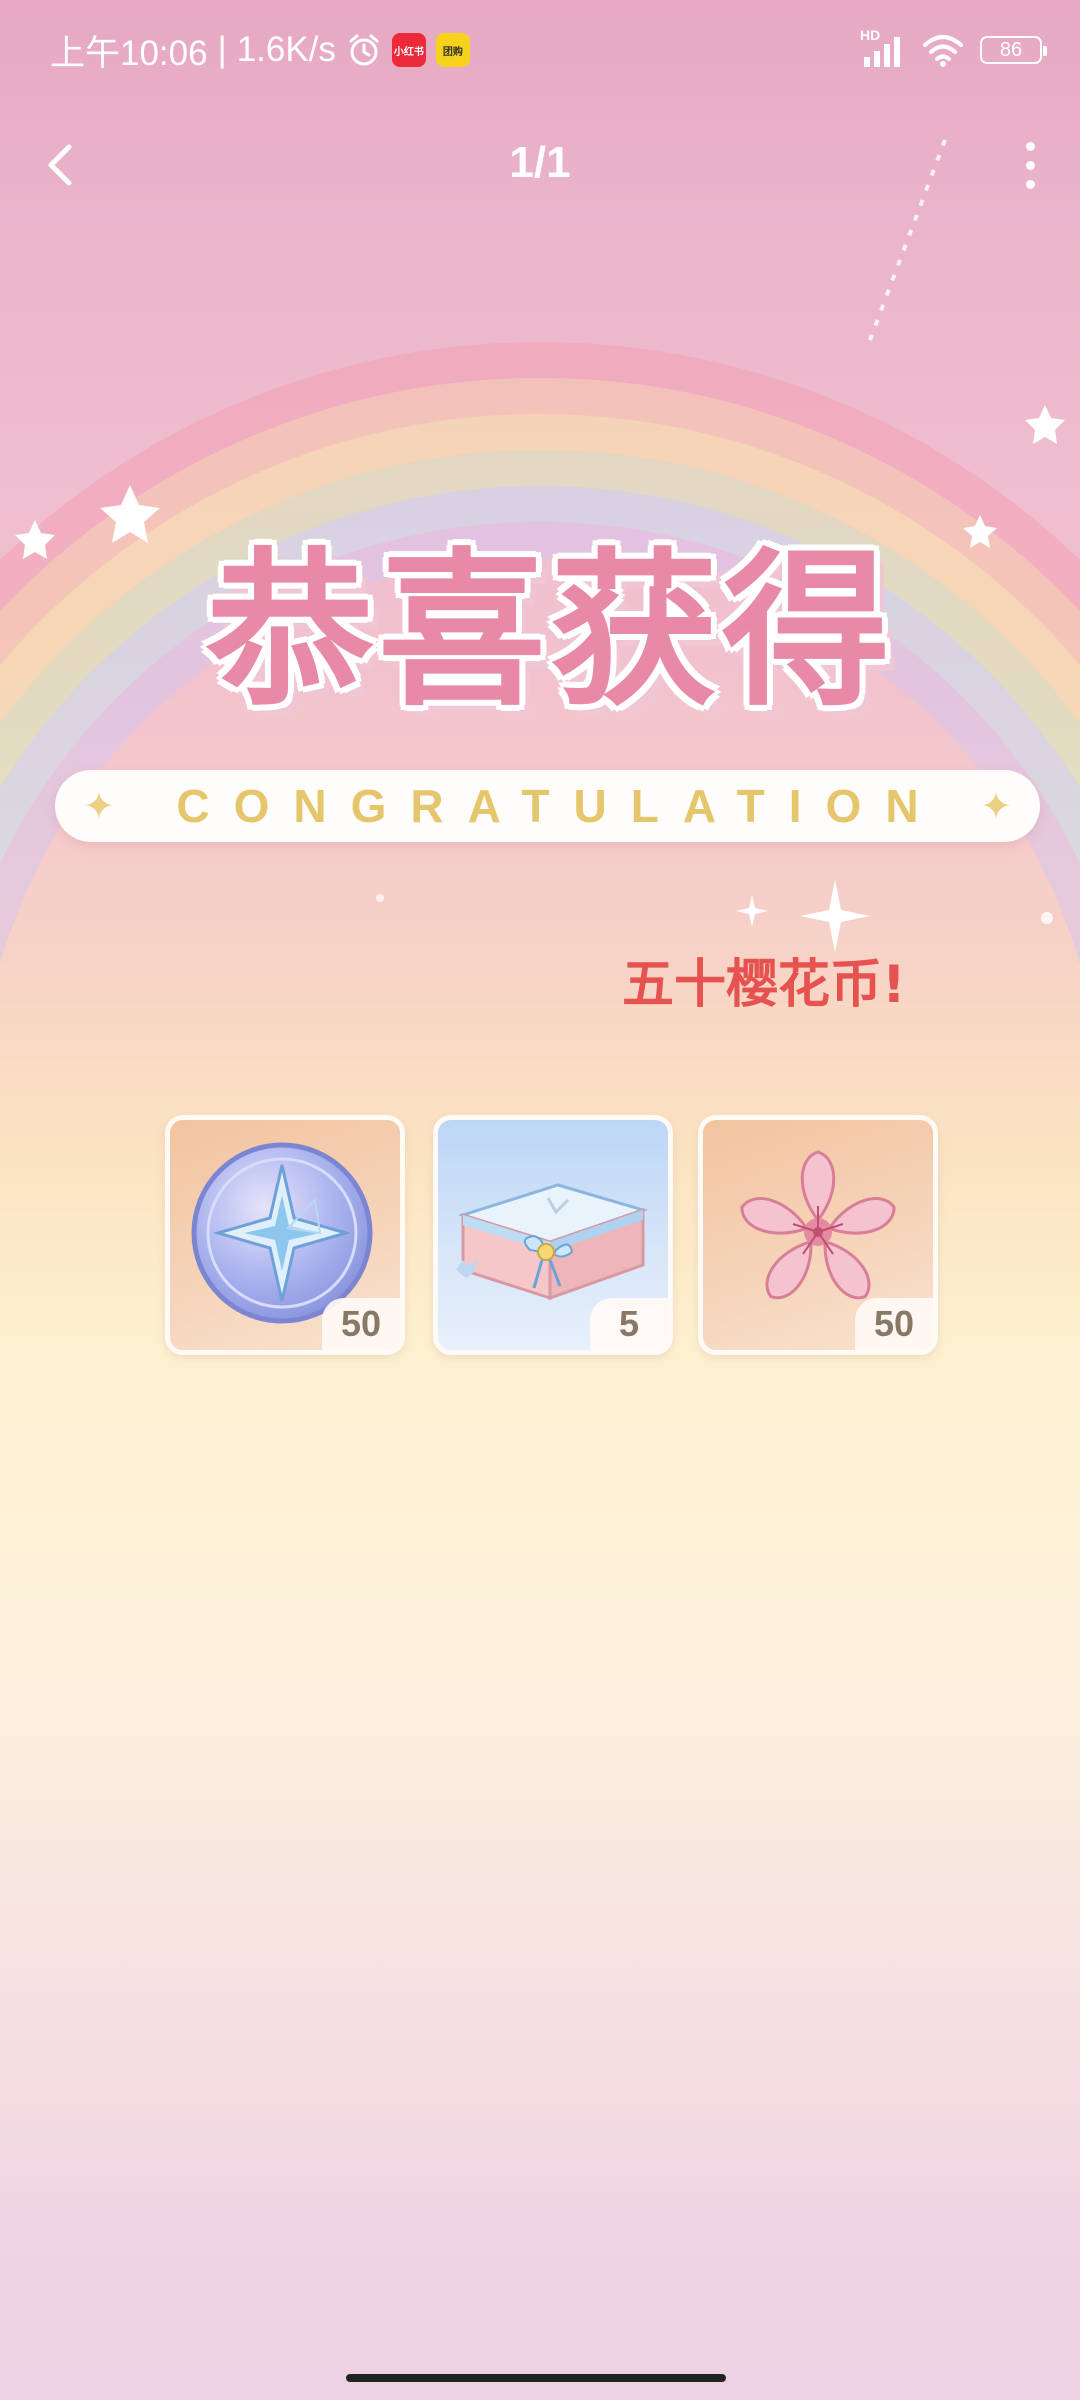 This screenshot has height=2400, width=1080. I want to click on nav-bar: 1/1, so click(540, 165).